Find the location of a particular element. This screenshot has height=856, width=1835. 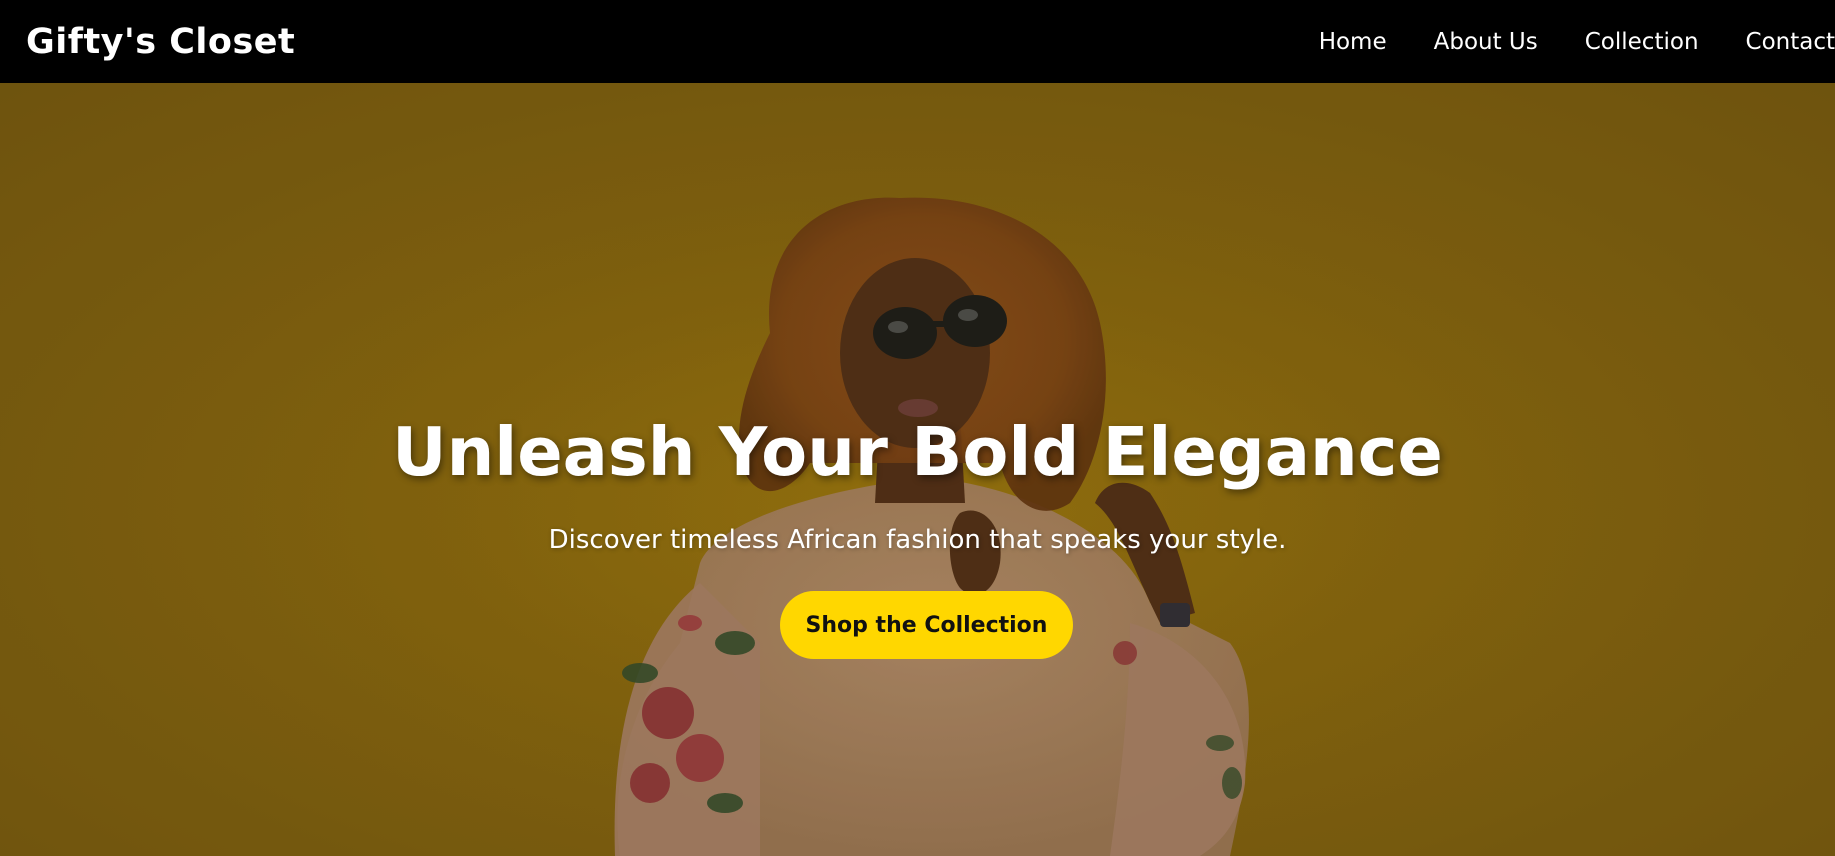

nav-link-collection: Collection is located at coordinates (1642, 42).